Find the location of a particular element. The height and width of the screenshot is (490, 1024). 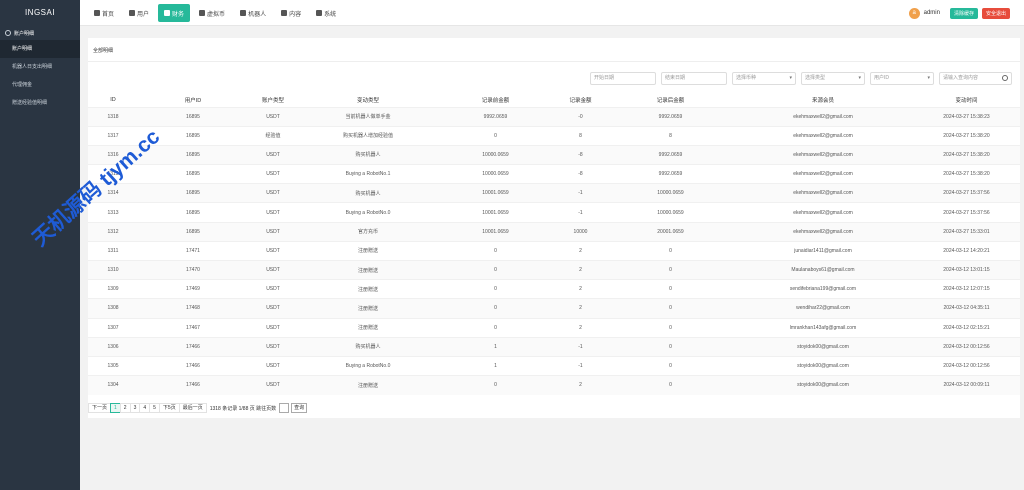

page-jump-button: 查询 is located at coordinates (299, 408).